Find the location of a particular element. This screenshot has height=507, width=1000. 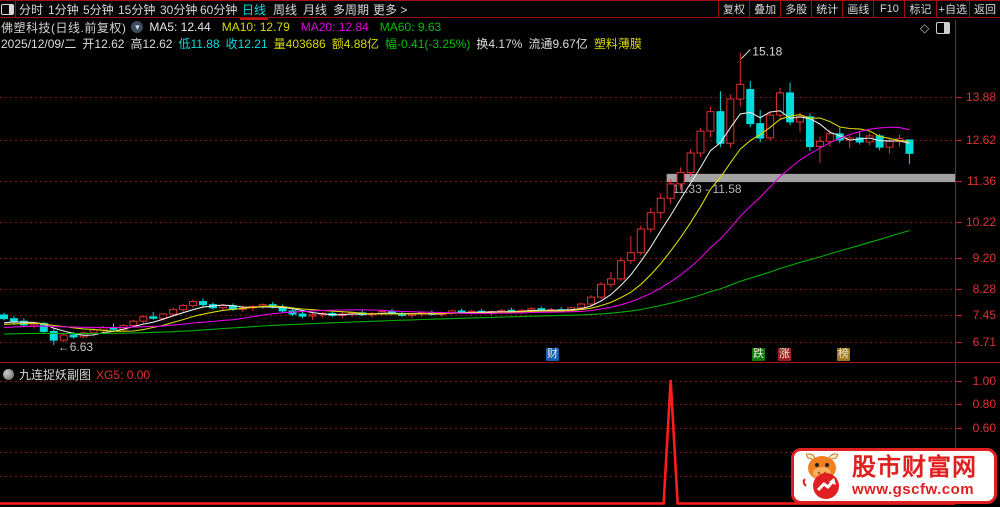

menu-item-tool-4: 画线 is located at coordinates (857, 9).